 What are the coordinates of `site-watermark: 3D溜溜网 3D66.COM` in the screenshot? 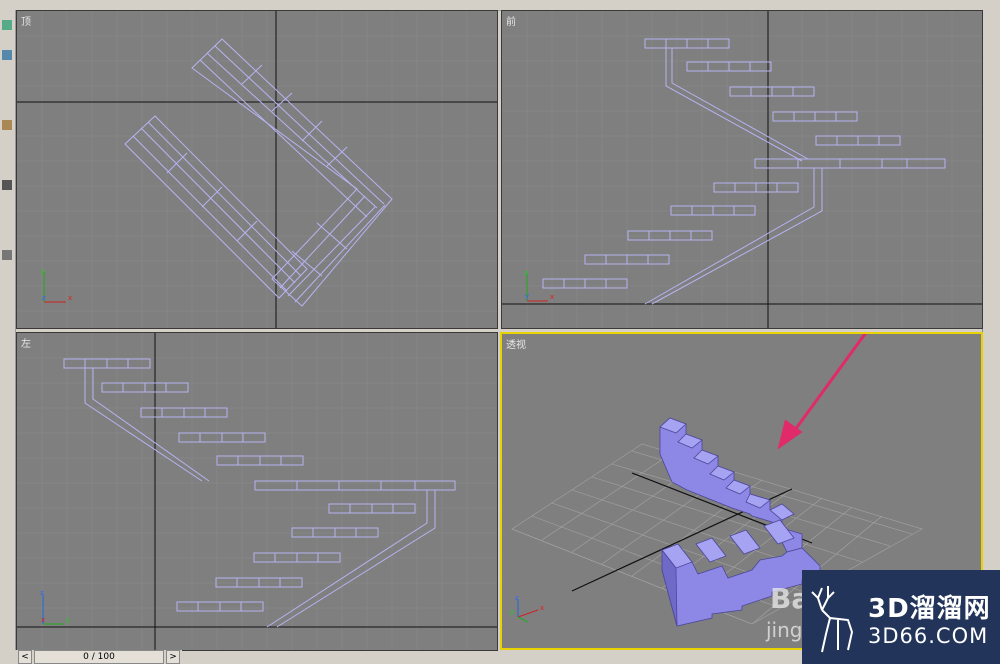 It's located at (901, 617).